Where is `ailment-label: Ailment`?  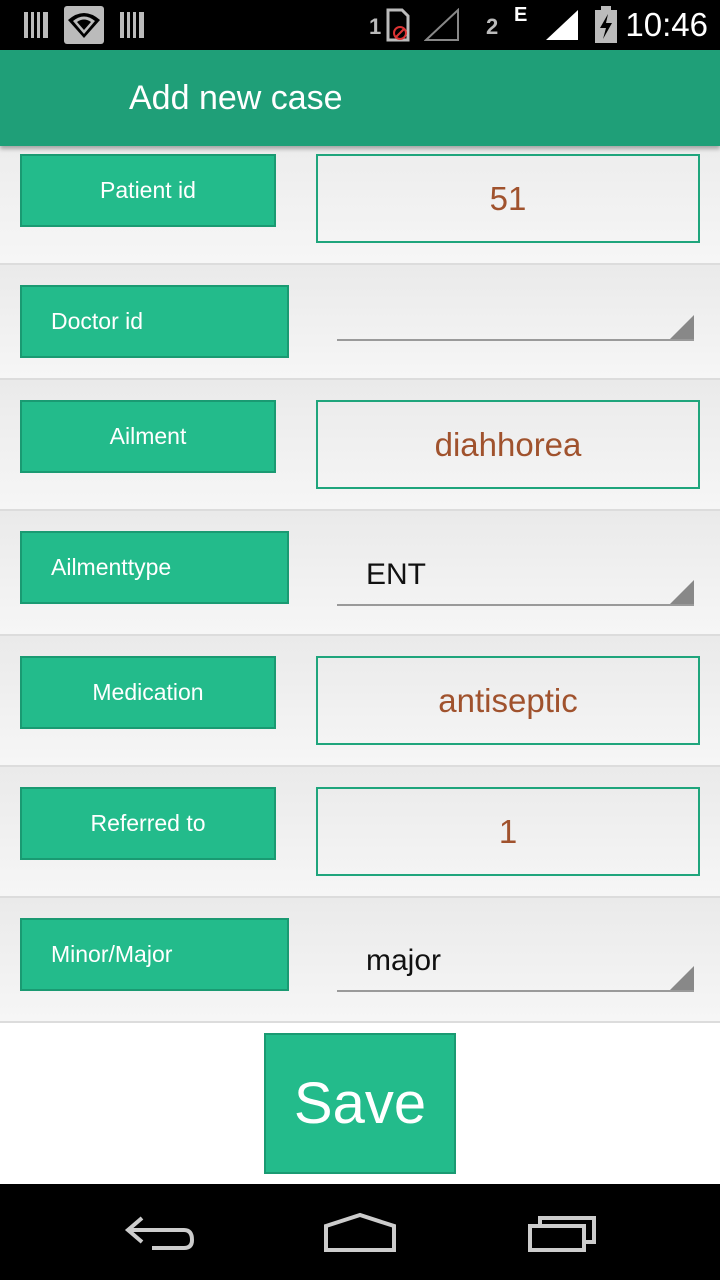
ailment-label: Ailment is located at coordinates (148, 436).